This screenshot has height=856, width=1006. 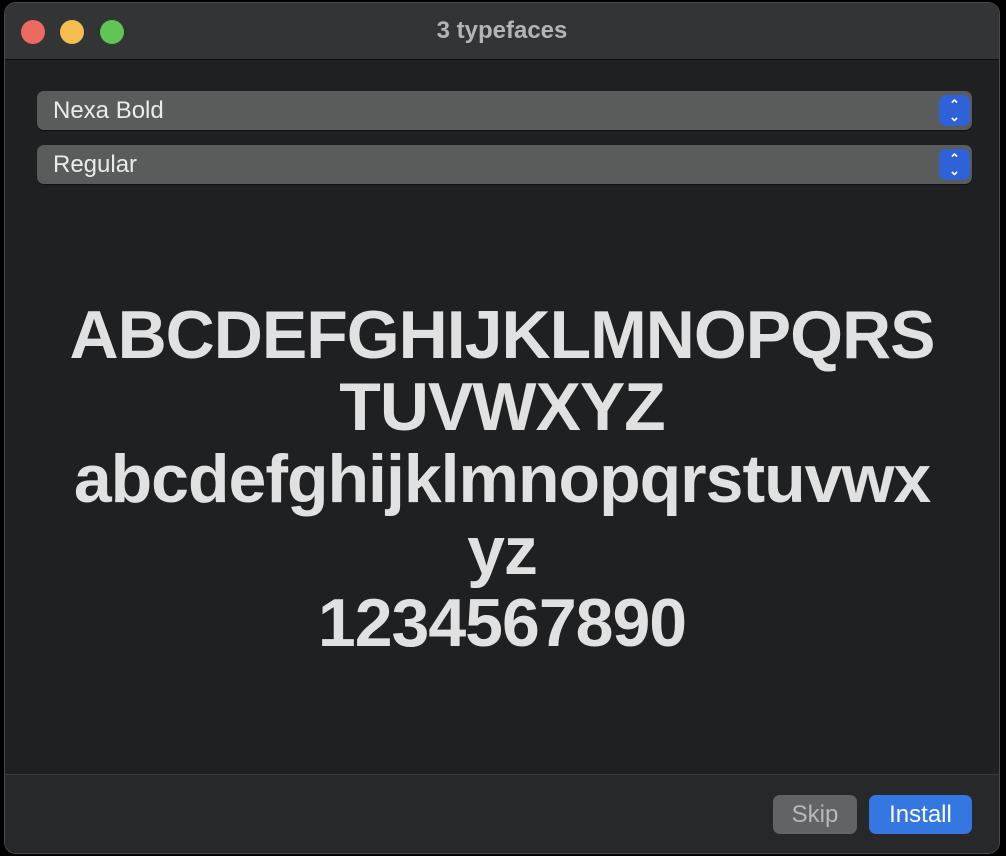 I want to click on sample-line: abcdefghijklmnopqrstuvwx, so click(x=502, y=479).